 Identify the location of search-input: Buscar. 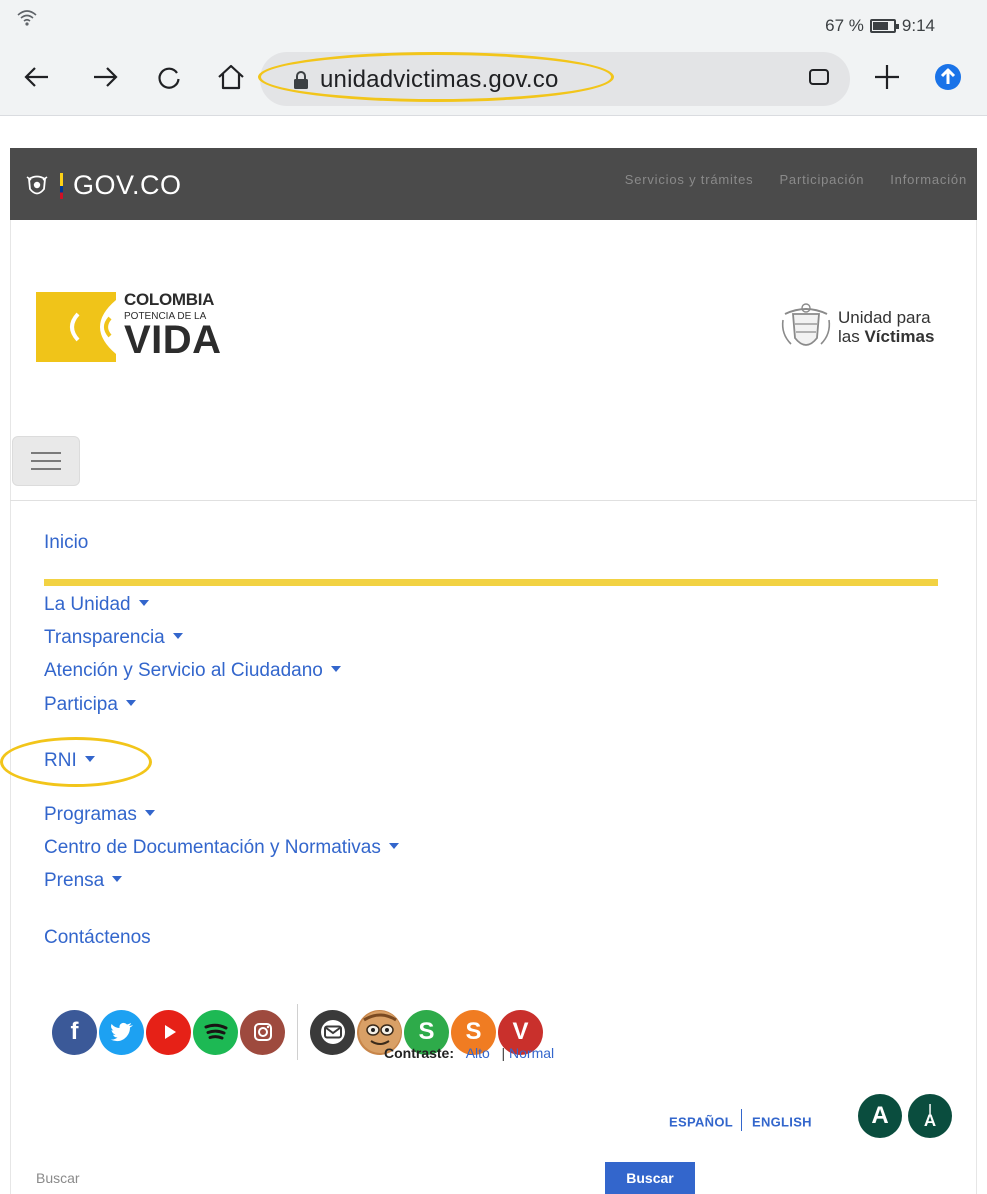
(58, 1178).